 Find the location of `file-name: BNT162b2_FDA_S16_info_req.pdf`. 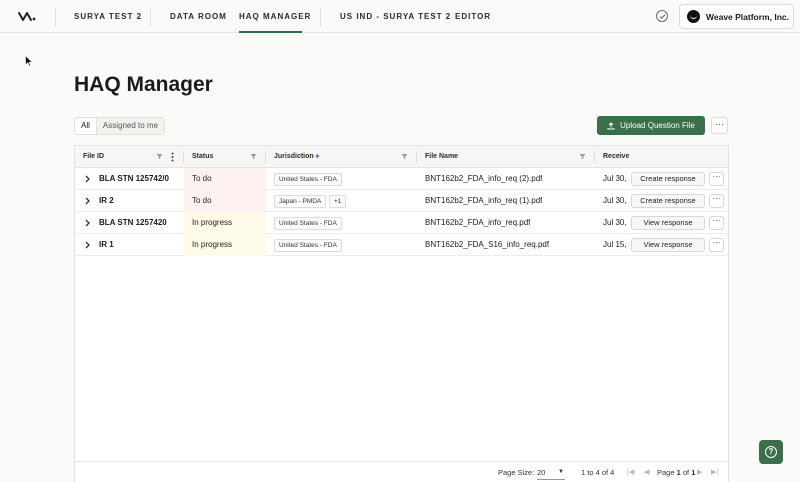

file-name: BNT162b2_FDA_S16_info_req.pdf is located at coordinates (487, 245).